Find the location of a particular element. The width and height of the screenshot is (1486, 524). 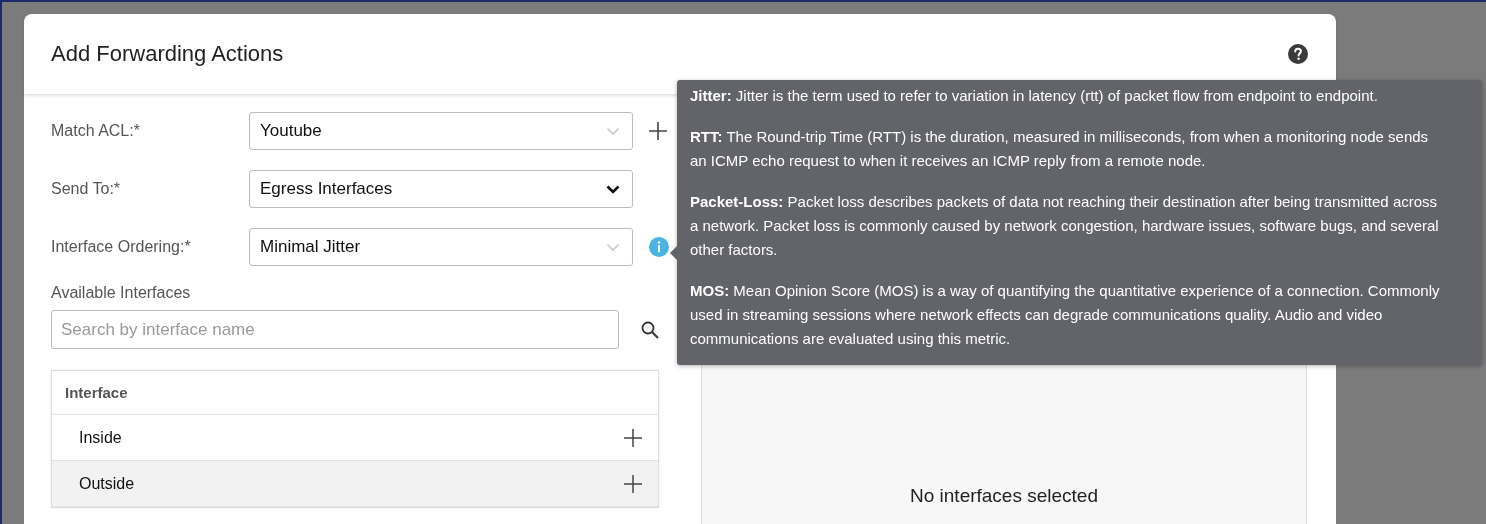

tooltip-paragraph: Jitter: Jitter is the term used to refer to variation in latency (rtt) of packet flow from endpoint to endpoint. is located at coordinates (1034, 96).